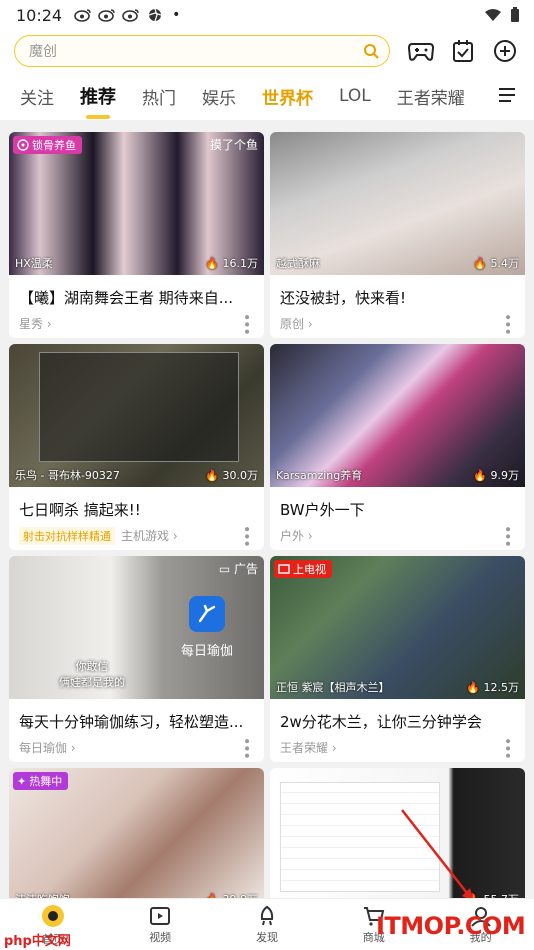 The width and height of the screenshot is (534, 950). What do you see at coordinates (202, 51) in the screenshot?
I see `search-input: 魔创` at bounding box center [202, 51].